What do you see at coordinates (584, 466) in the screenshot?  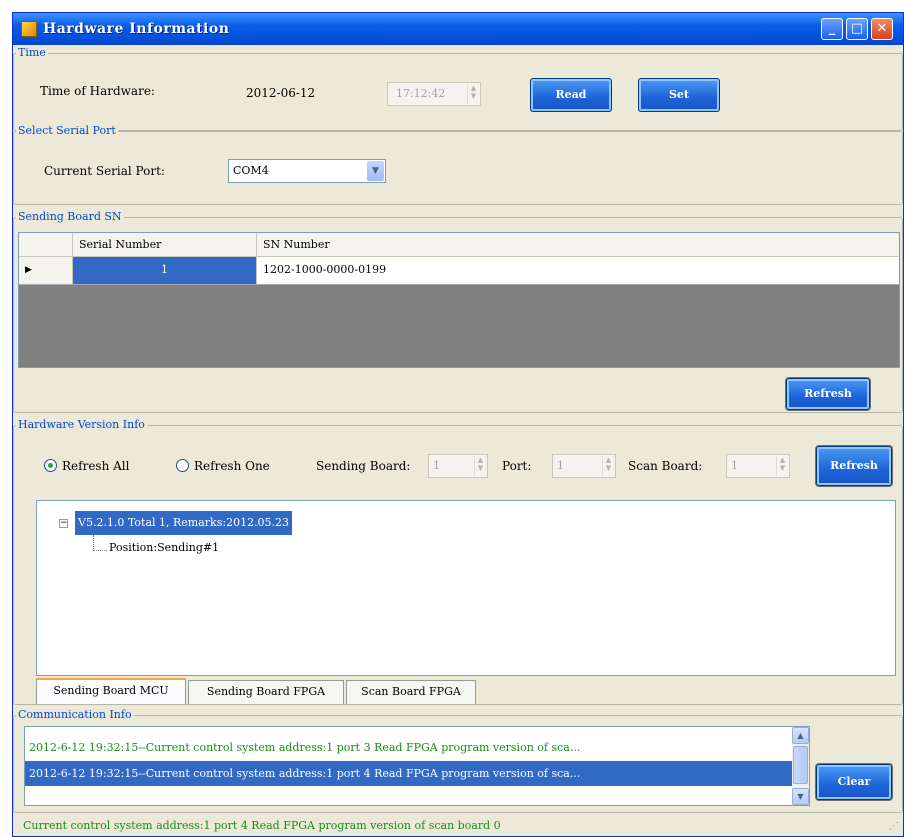 I see `port-spinner: 1 ▲ ▼` at bounding box center [584, 466].